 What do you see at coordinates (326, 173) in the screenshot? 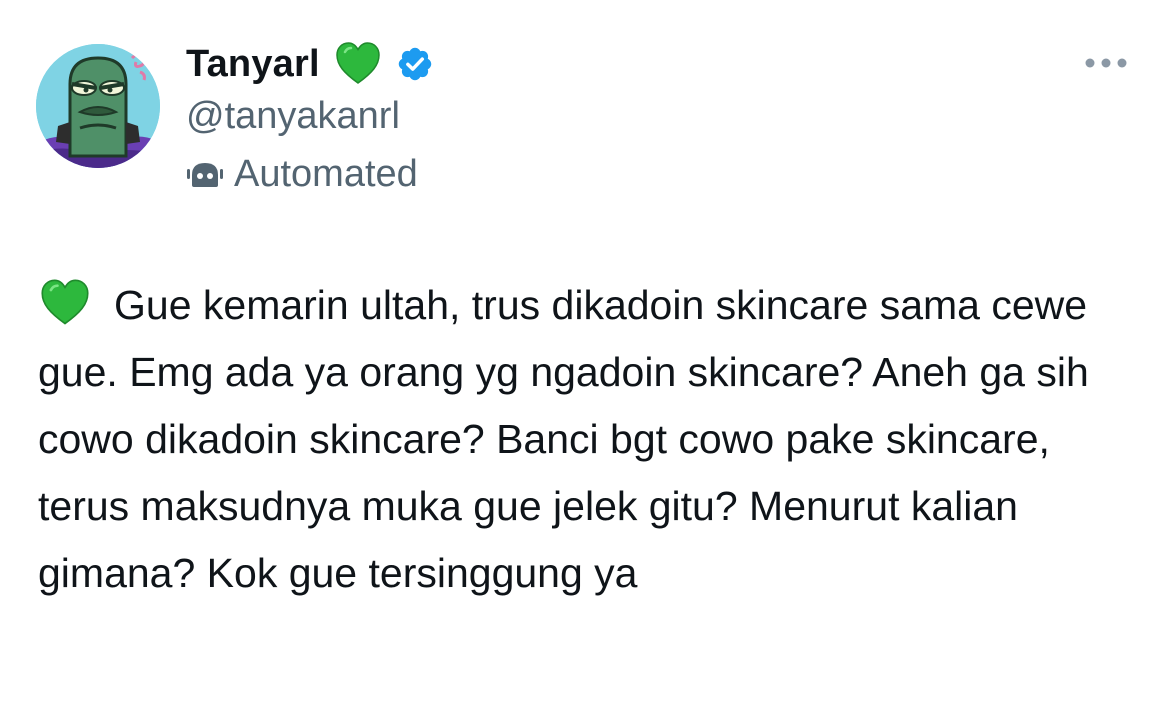
I see `automated-label: Automated` at bounding box center [326, 173].